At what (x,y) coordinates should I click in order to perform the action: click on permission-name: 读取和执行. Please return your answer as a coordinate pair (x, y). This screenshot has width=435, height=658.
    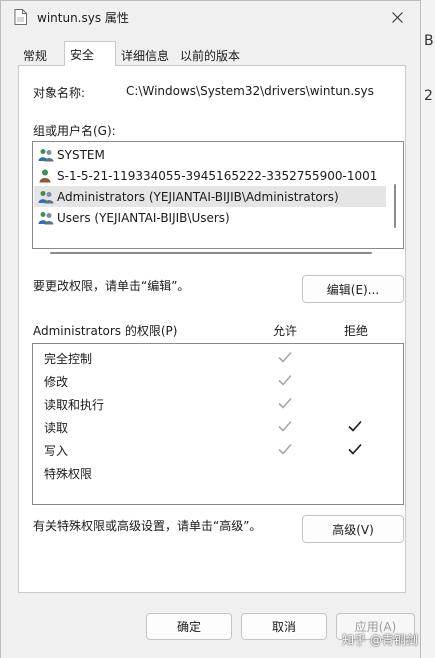
    Looking at the image, I should click on (74, 405).